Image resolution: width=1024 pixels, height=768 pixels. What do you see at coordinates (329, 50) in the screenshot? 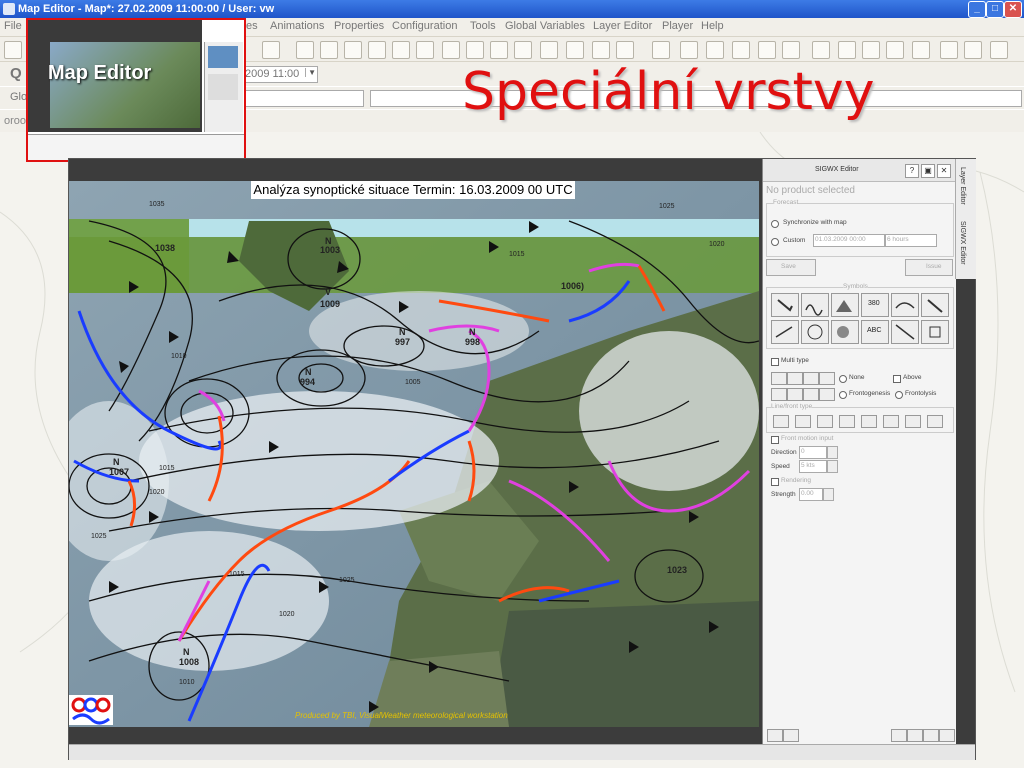
I see `table-icon` at bounding box center [329, 50].